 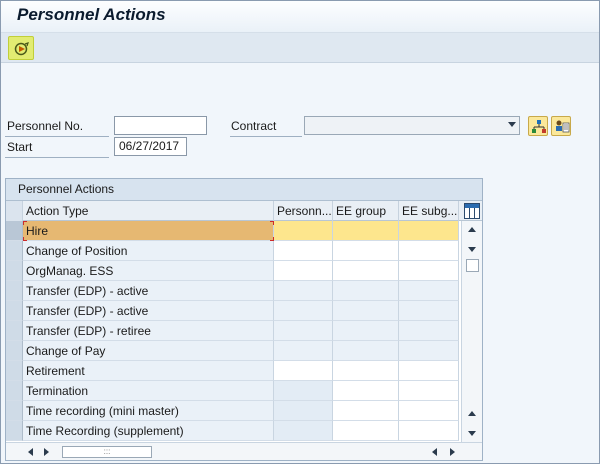 What do you see at coordinates (148, 411) in the screenshot?
I see `action-type-cell: Time recording (mini master)` at bounding box center [148, 411].